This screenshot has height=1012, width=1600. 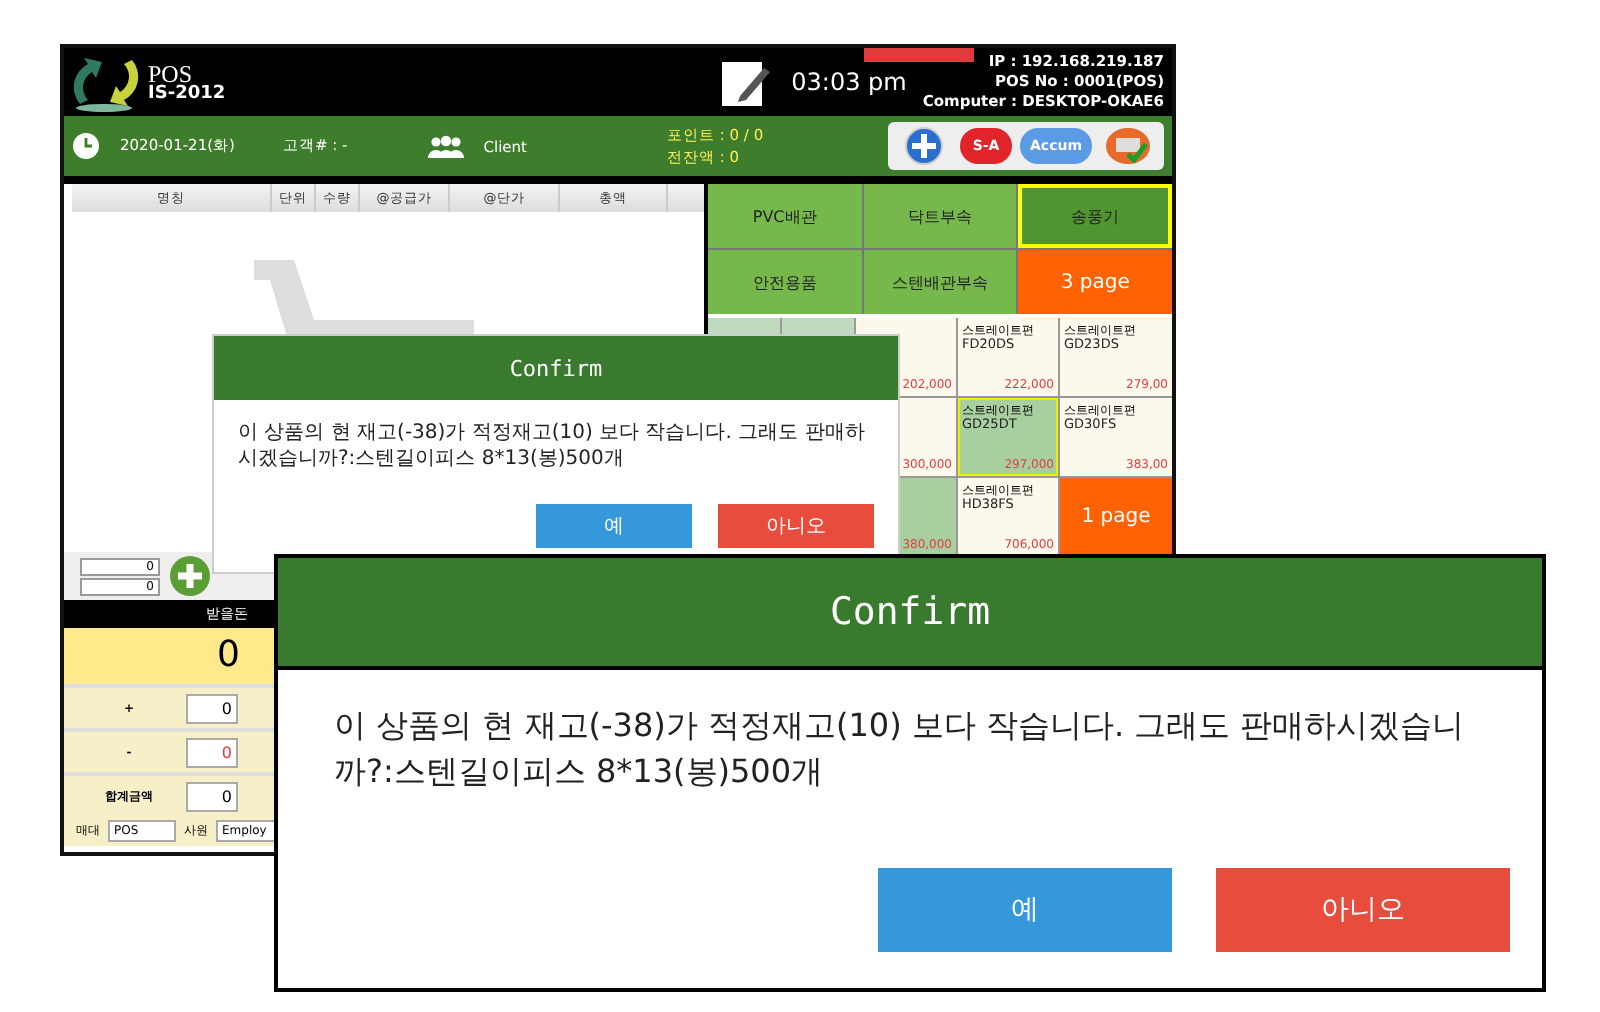 What do you see at coordinates (785, 216) in the screenshot?
I see `category-button: PVC배관` at bounding box center [785, 216].